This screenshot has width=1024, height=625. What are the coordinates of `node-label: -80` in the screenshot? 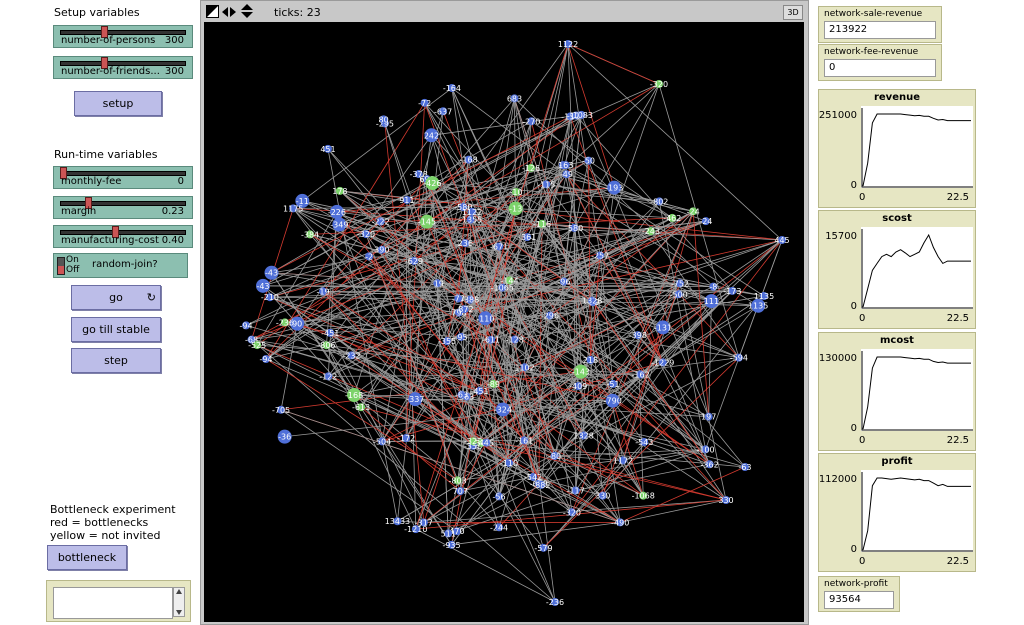 It's located at (554, 456).